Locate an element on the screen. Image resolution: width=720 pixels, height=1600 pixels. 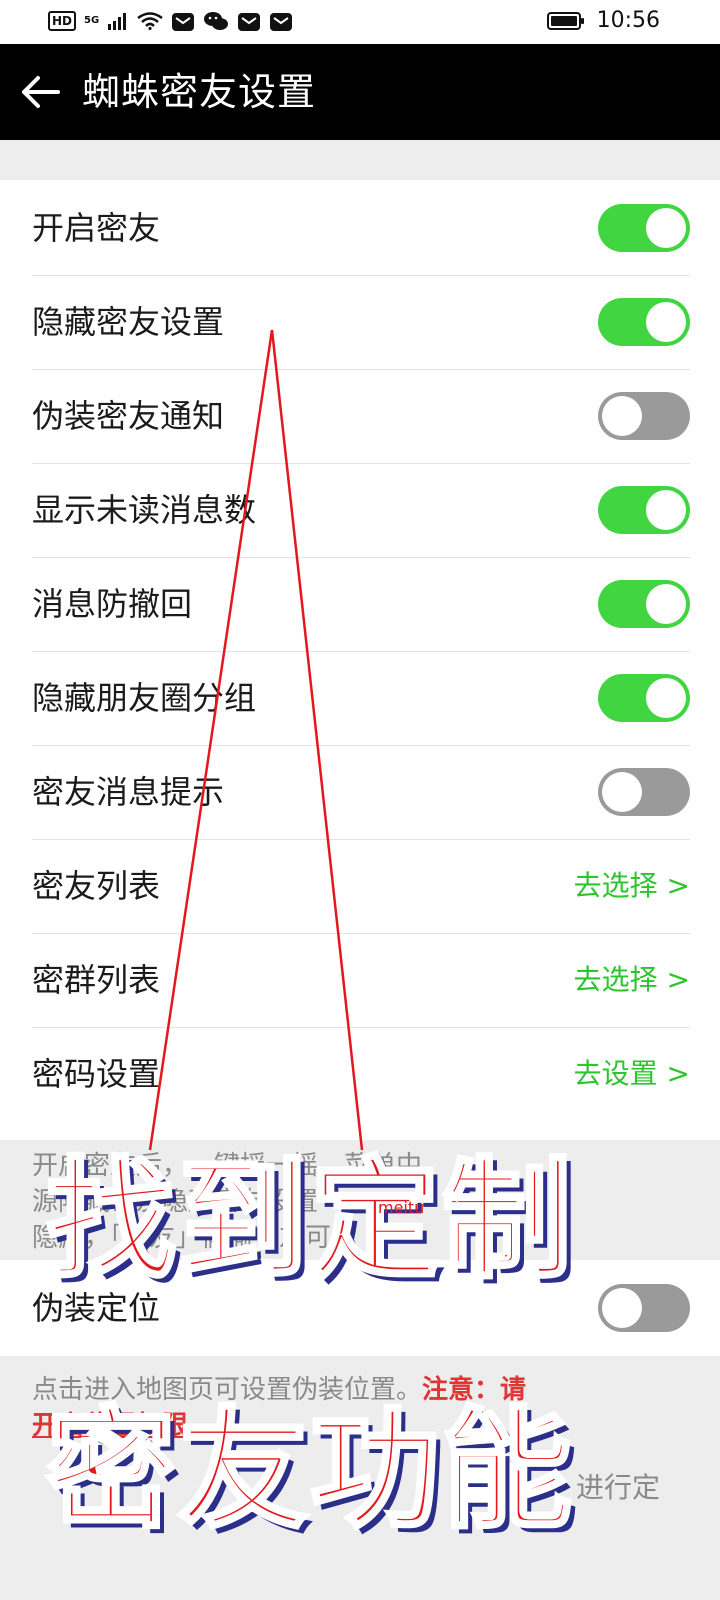
settings-row: 密友列表 去选择 > is located at coordinates (360, 886).